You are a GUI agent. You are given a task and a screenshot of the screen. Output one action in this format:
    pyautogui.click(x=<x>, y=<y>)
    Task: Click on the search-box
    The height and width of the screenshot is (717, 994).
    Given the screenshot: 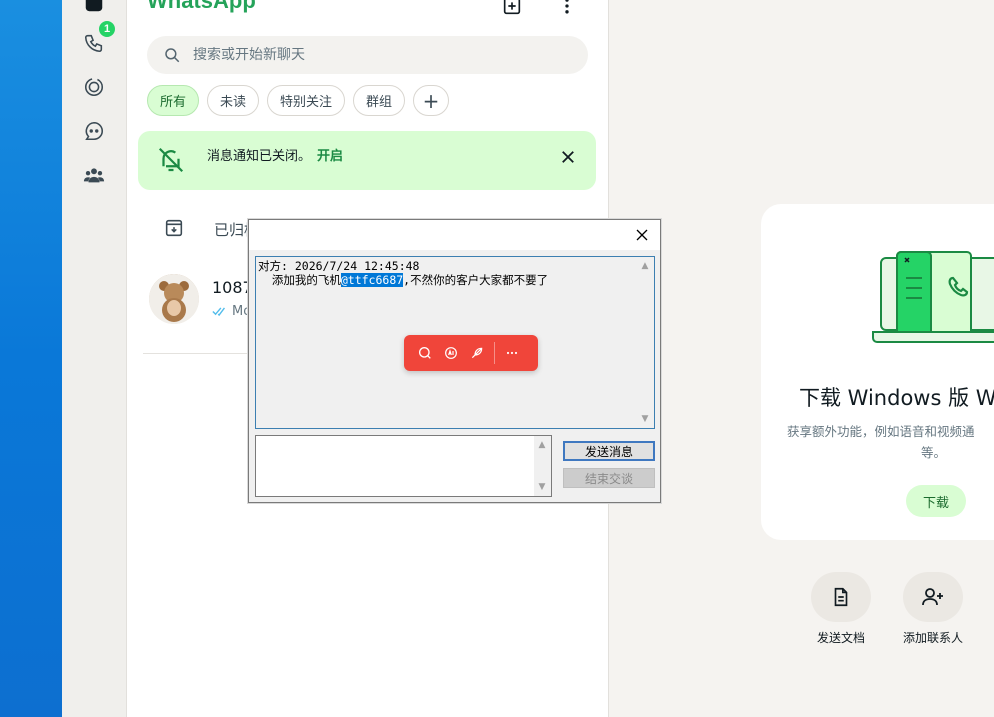 What is the action you would take?
    pyautogui.click(x=367, y=55)
    